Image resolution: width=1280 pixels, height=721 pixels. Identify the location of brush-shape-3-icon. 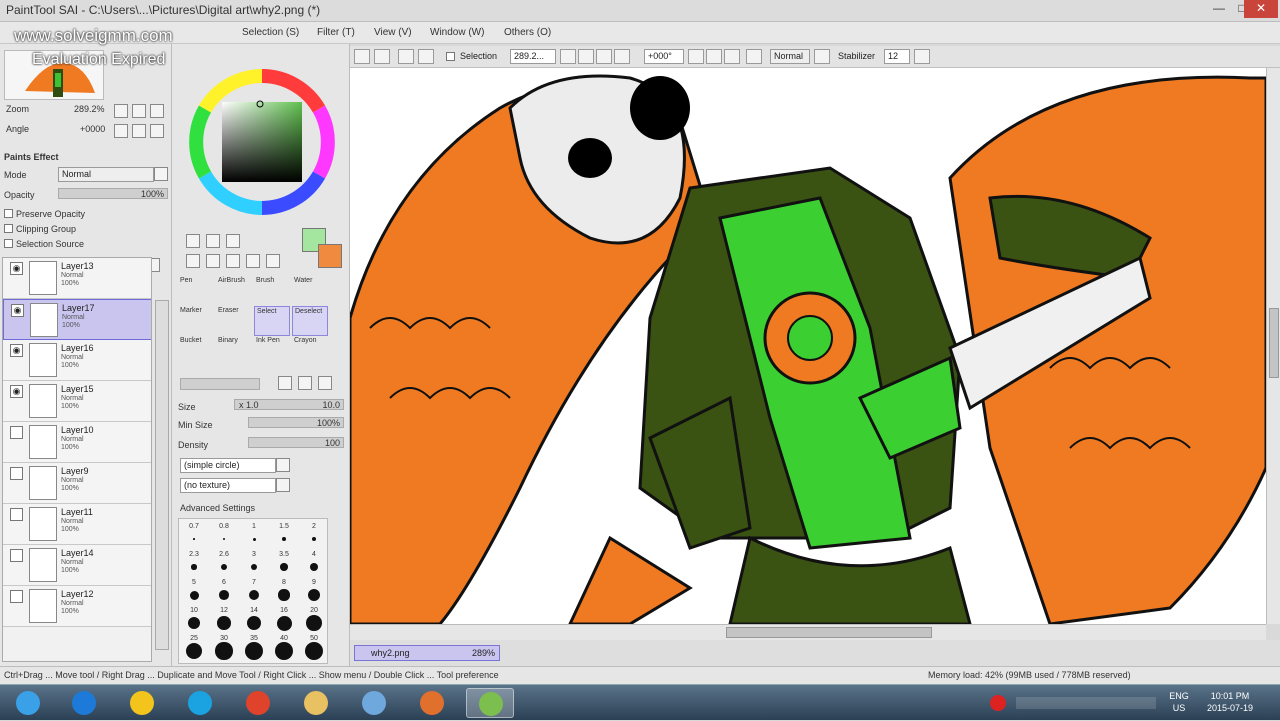
(325, 383).